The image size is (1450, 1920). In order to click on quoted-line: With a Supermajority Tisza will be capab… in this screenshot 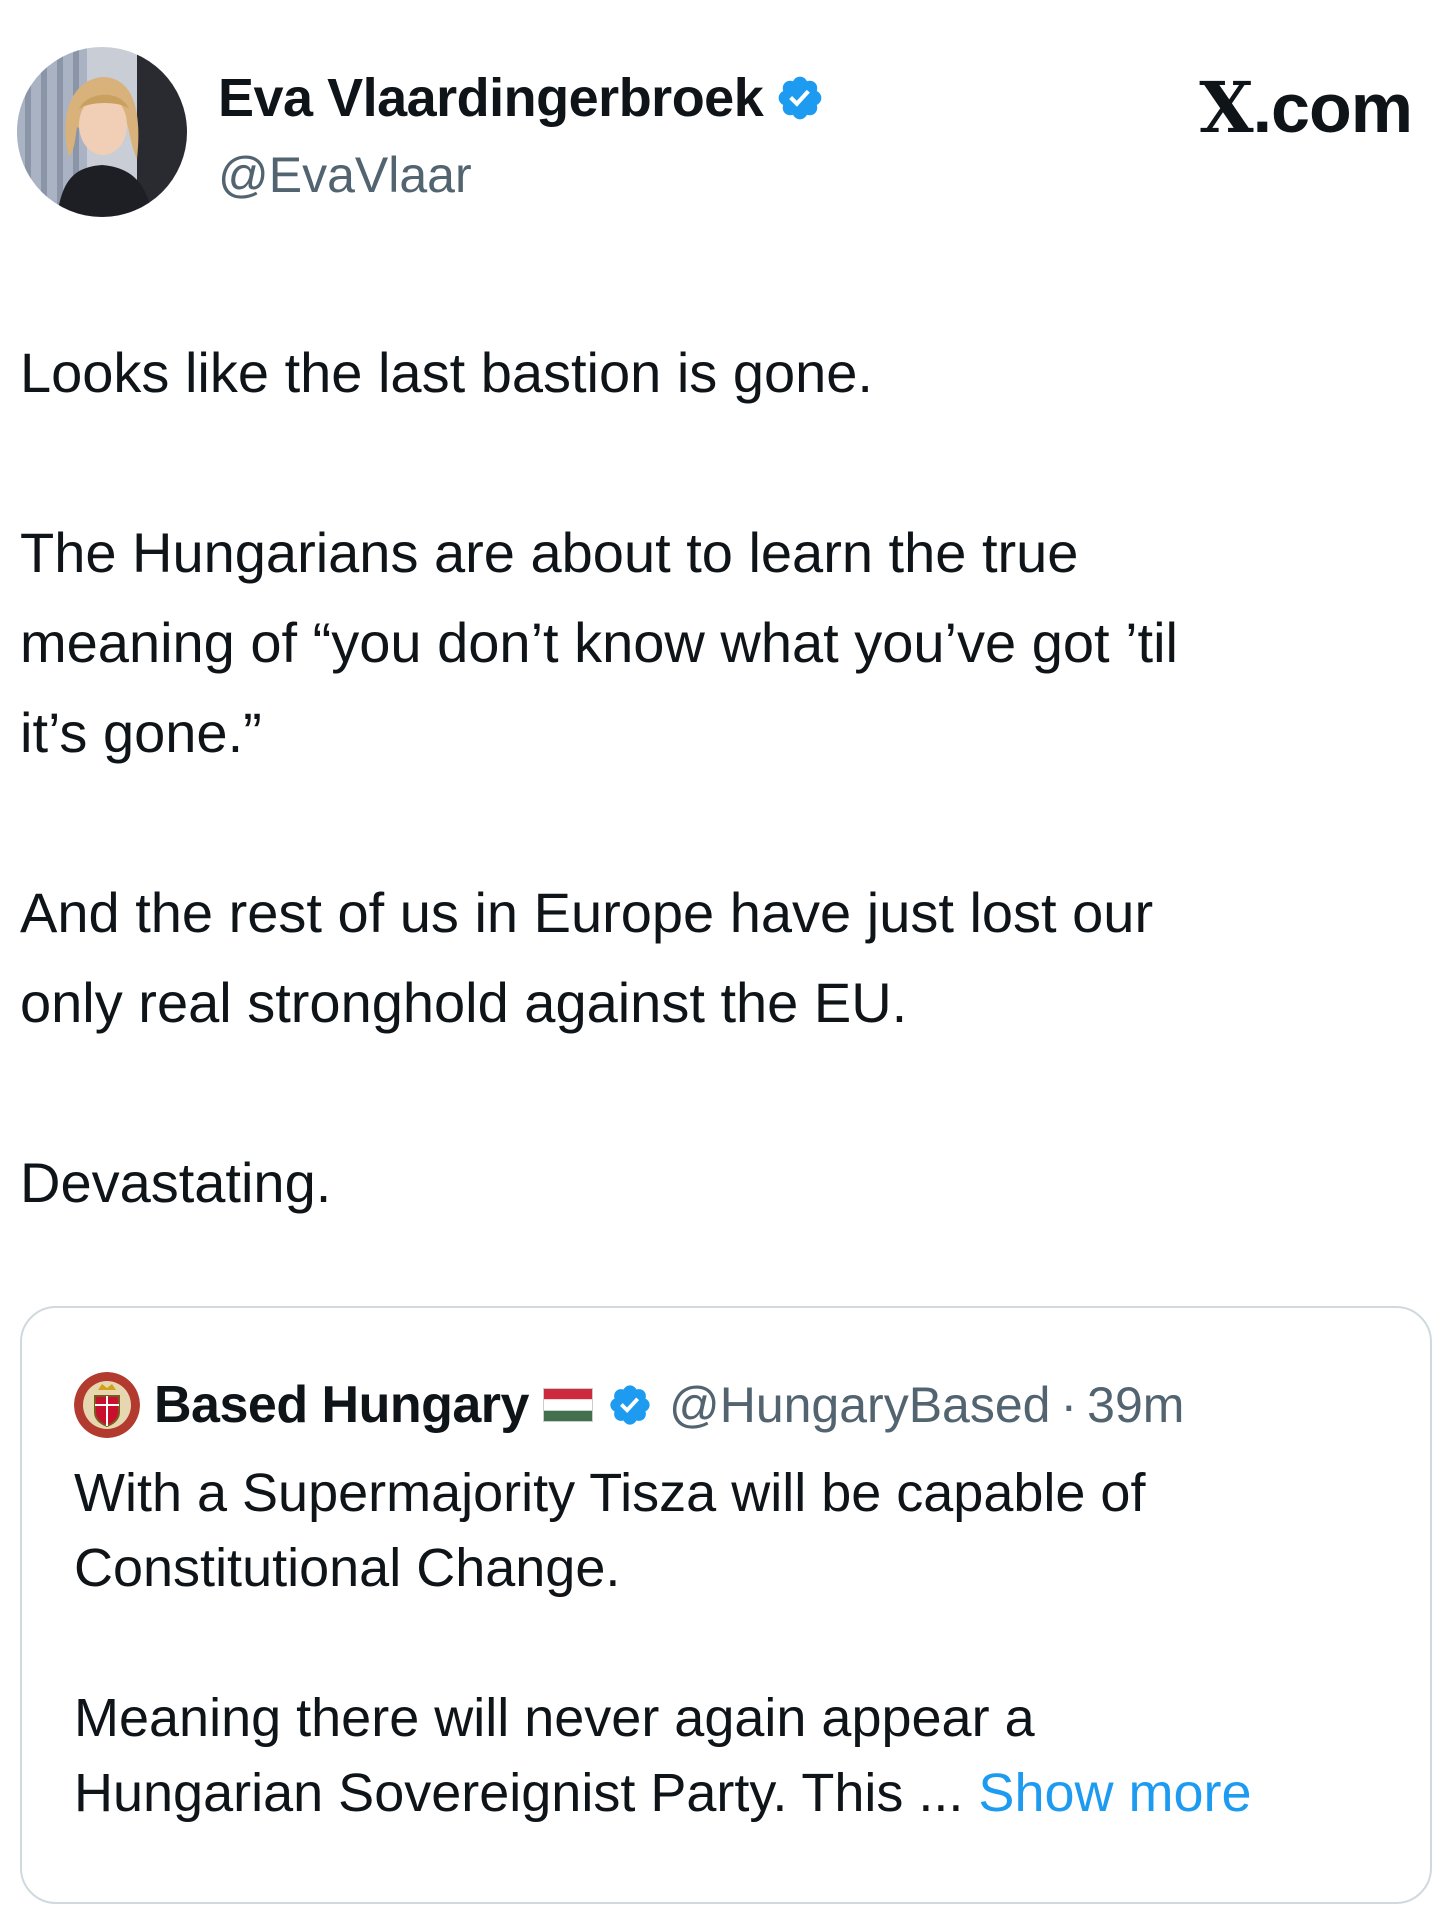, I will do `click(610, 1493)`.